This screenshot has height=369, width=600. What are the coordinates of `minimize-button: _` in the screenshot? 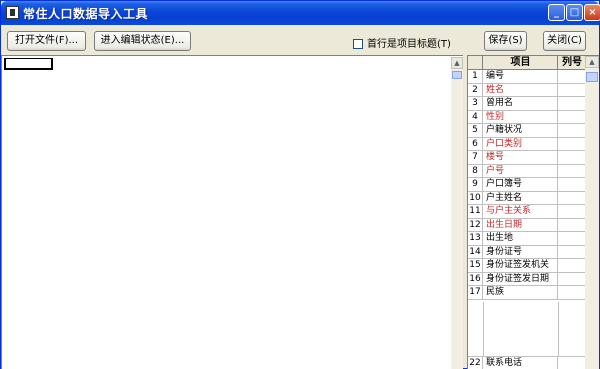 It's located at (556, 12).